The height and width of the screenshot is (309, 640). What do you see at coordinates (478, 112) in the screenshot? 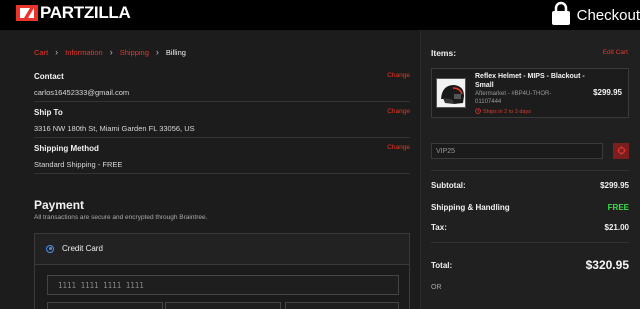
I see `clock-icon` at bounding box center [478, 112].